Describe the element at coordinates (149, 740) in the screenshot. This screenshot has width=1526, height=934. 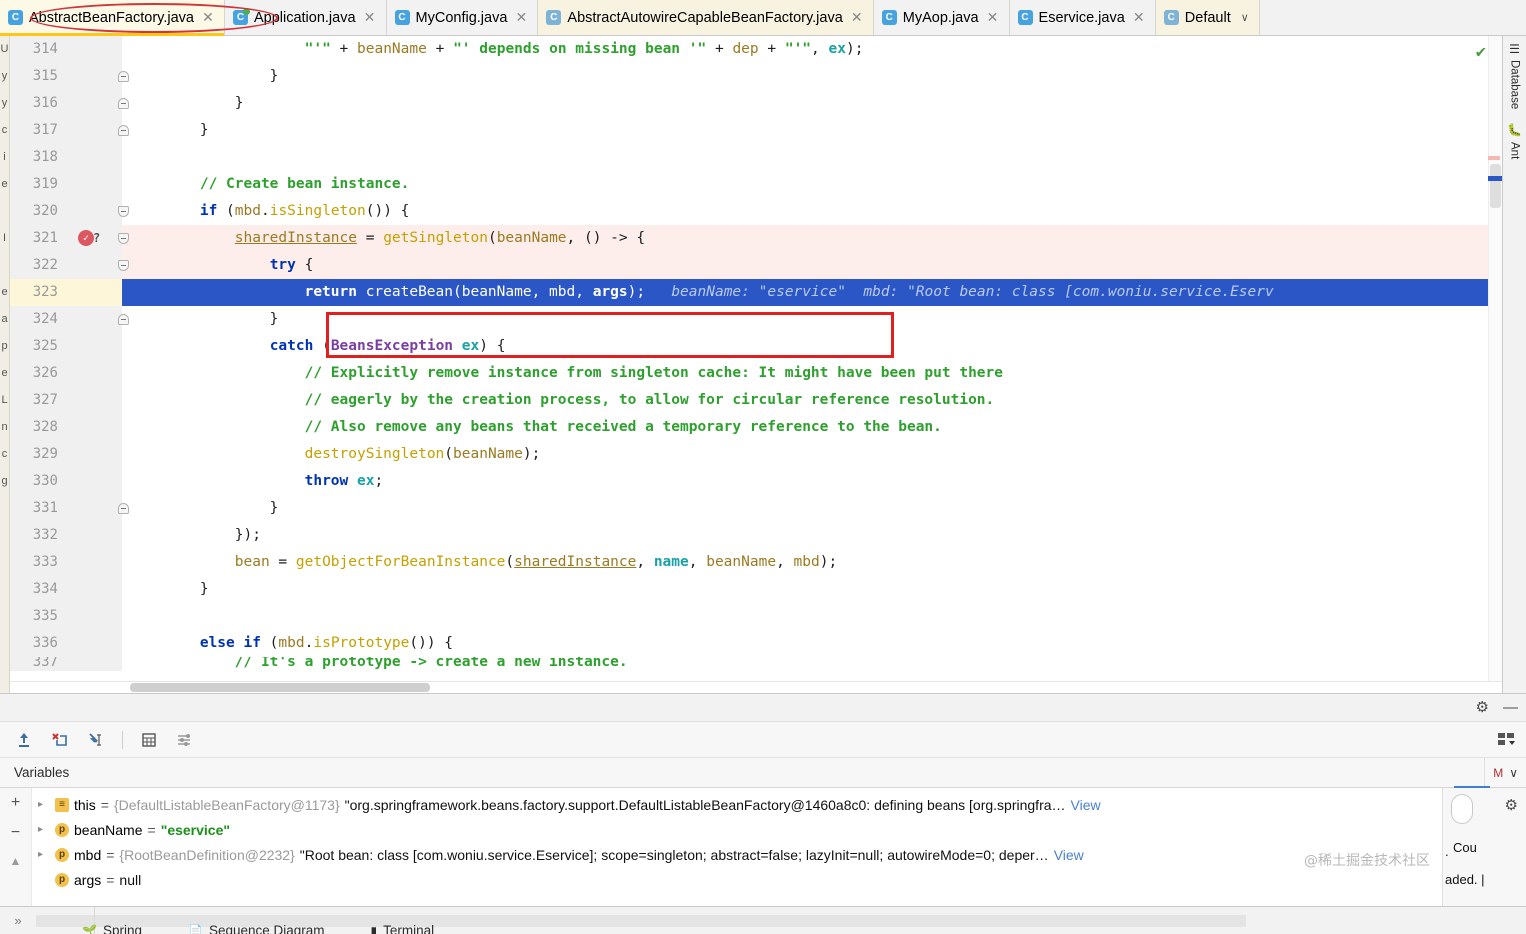
I see `evaluate-expression-icon` at that location.